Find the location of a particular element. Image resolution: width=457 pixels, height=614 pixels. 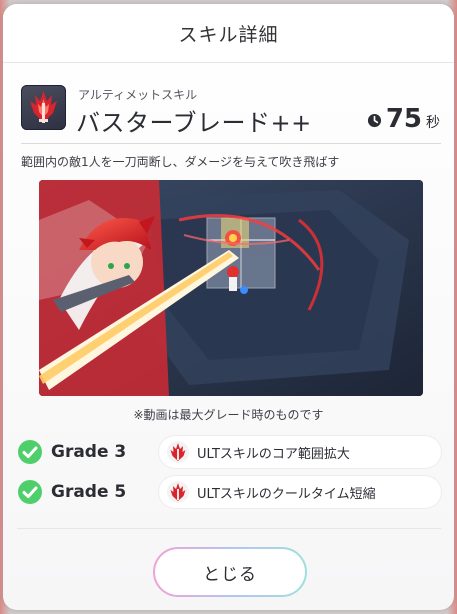

skill-description: 範囲内の敵1人を一刀両断し、ダメージを与えて吹き飛ばす is located at coordinates (180, 162).